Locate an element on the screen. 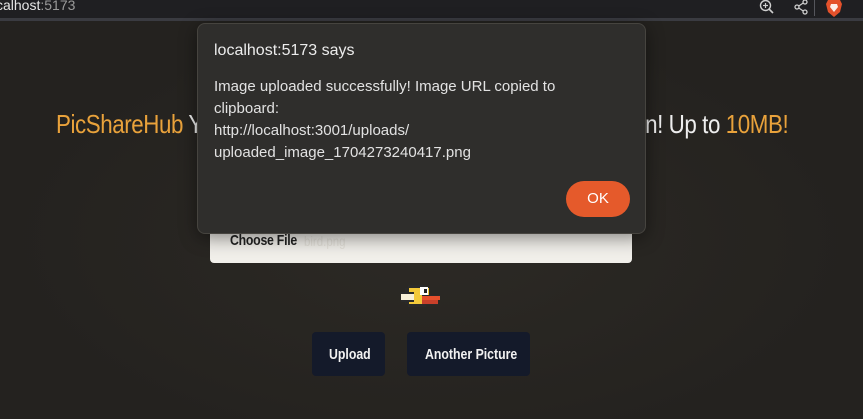 This screenshot has height=419, width=863. brave-shield-icon is located at coordinates (834, 8).